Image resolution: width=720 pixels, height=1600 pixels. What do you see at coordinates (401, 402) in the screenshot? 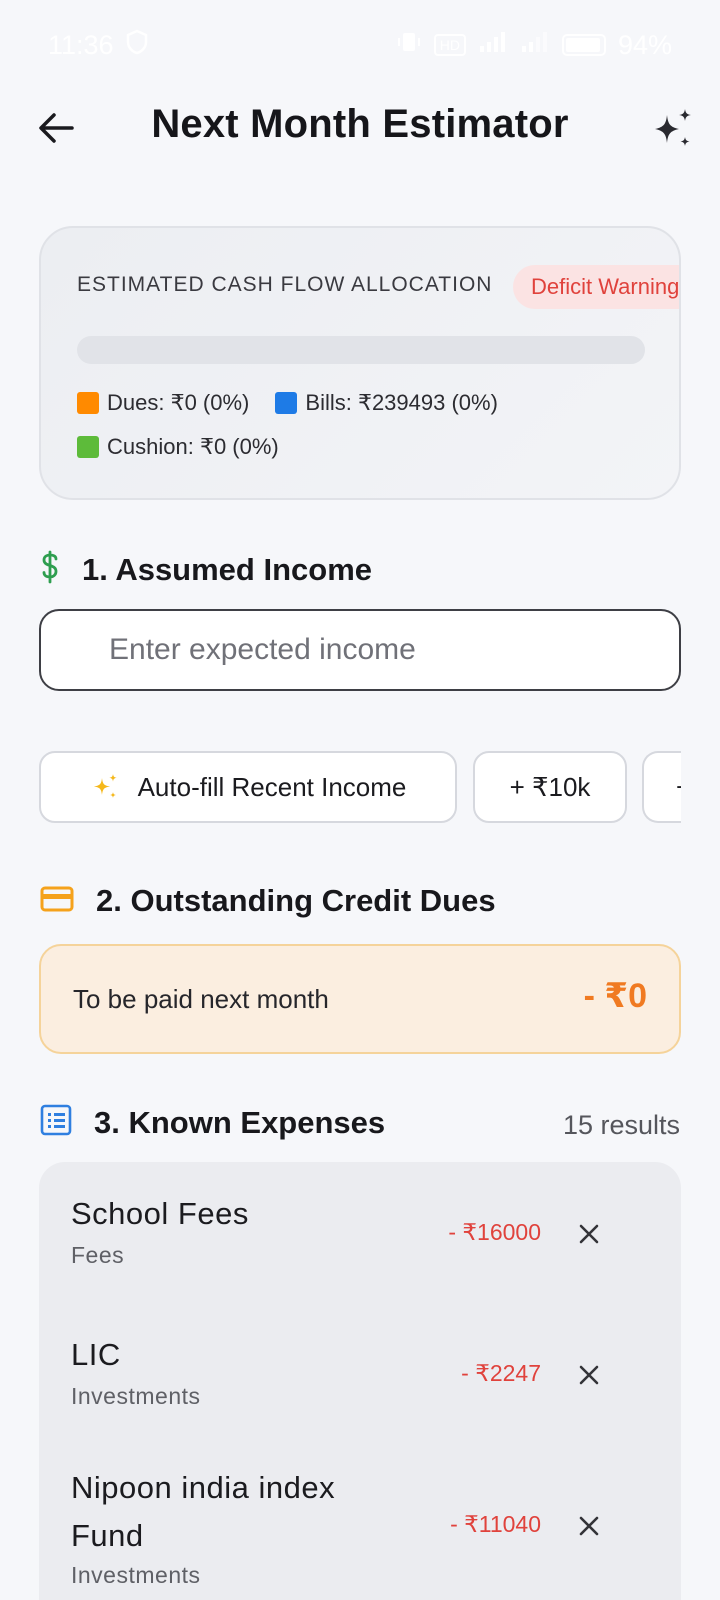
I see `legend-bills-text: Bills: ₹239493 (0%)` at bounding box center [401, 402].